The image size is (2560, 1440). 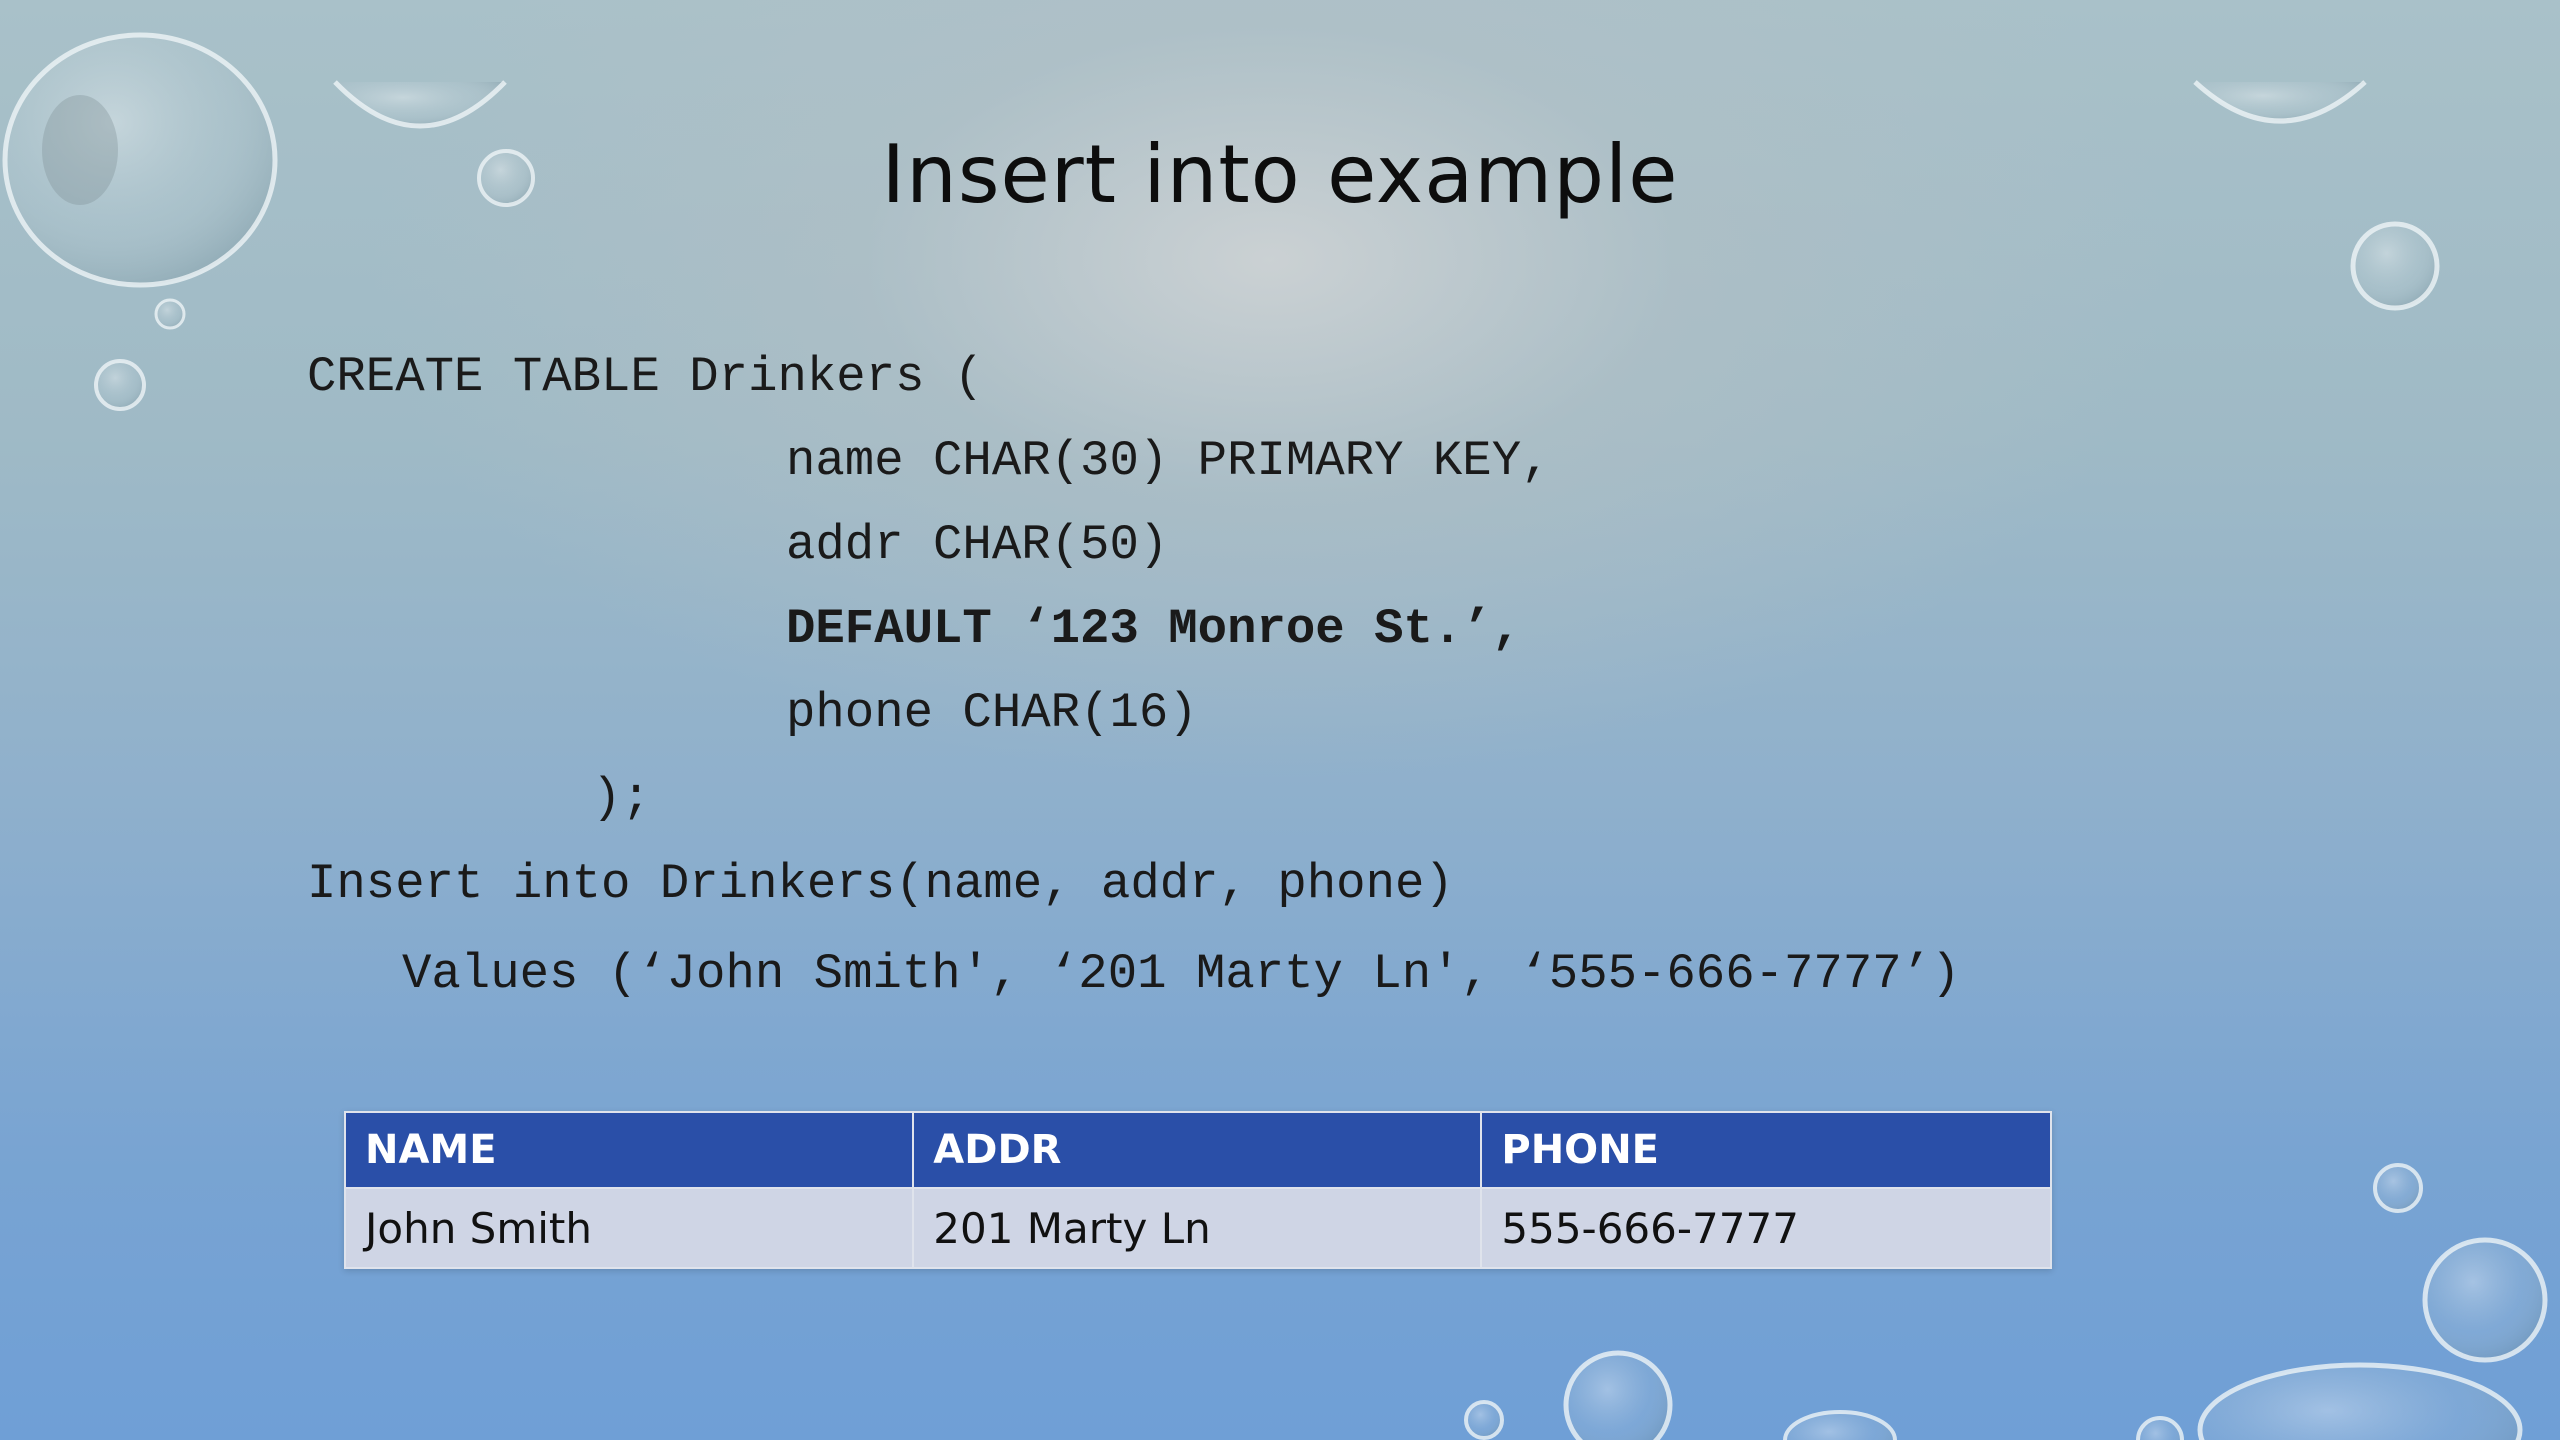 What do you see at coordinates (645, 377) in the screenshot?
I see `code-line: CREATE TABLE Drinkers (` at bounding box center [645, 377].